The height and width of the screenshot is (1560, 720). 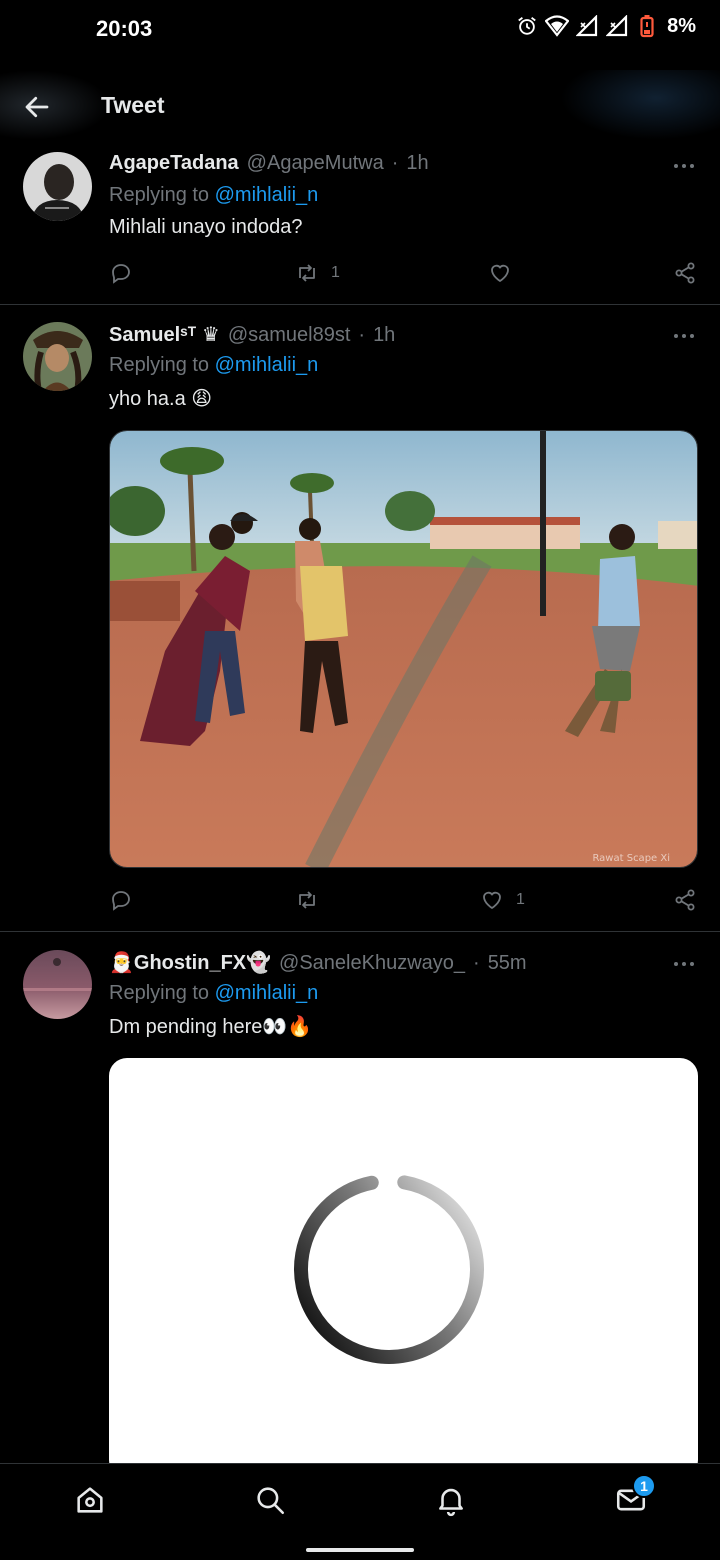 I want to click on nav-home, so click(x=90, y=1500).